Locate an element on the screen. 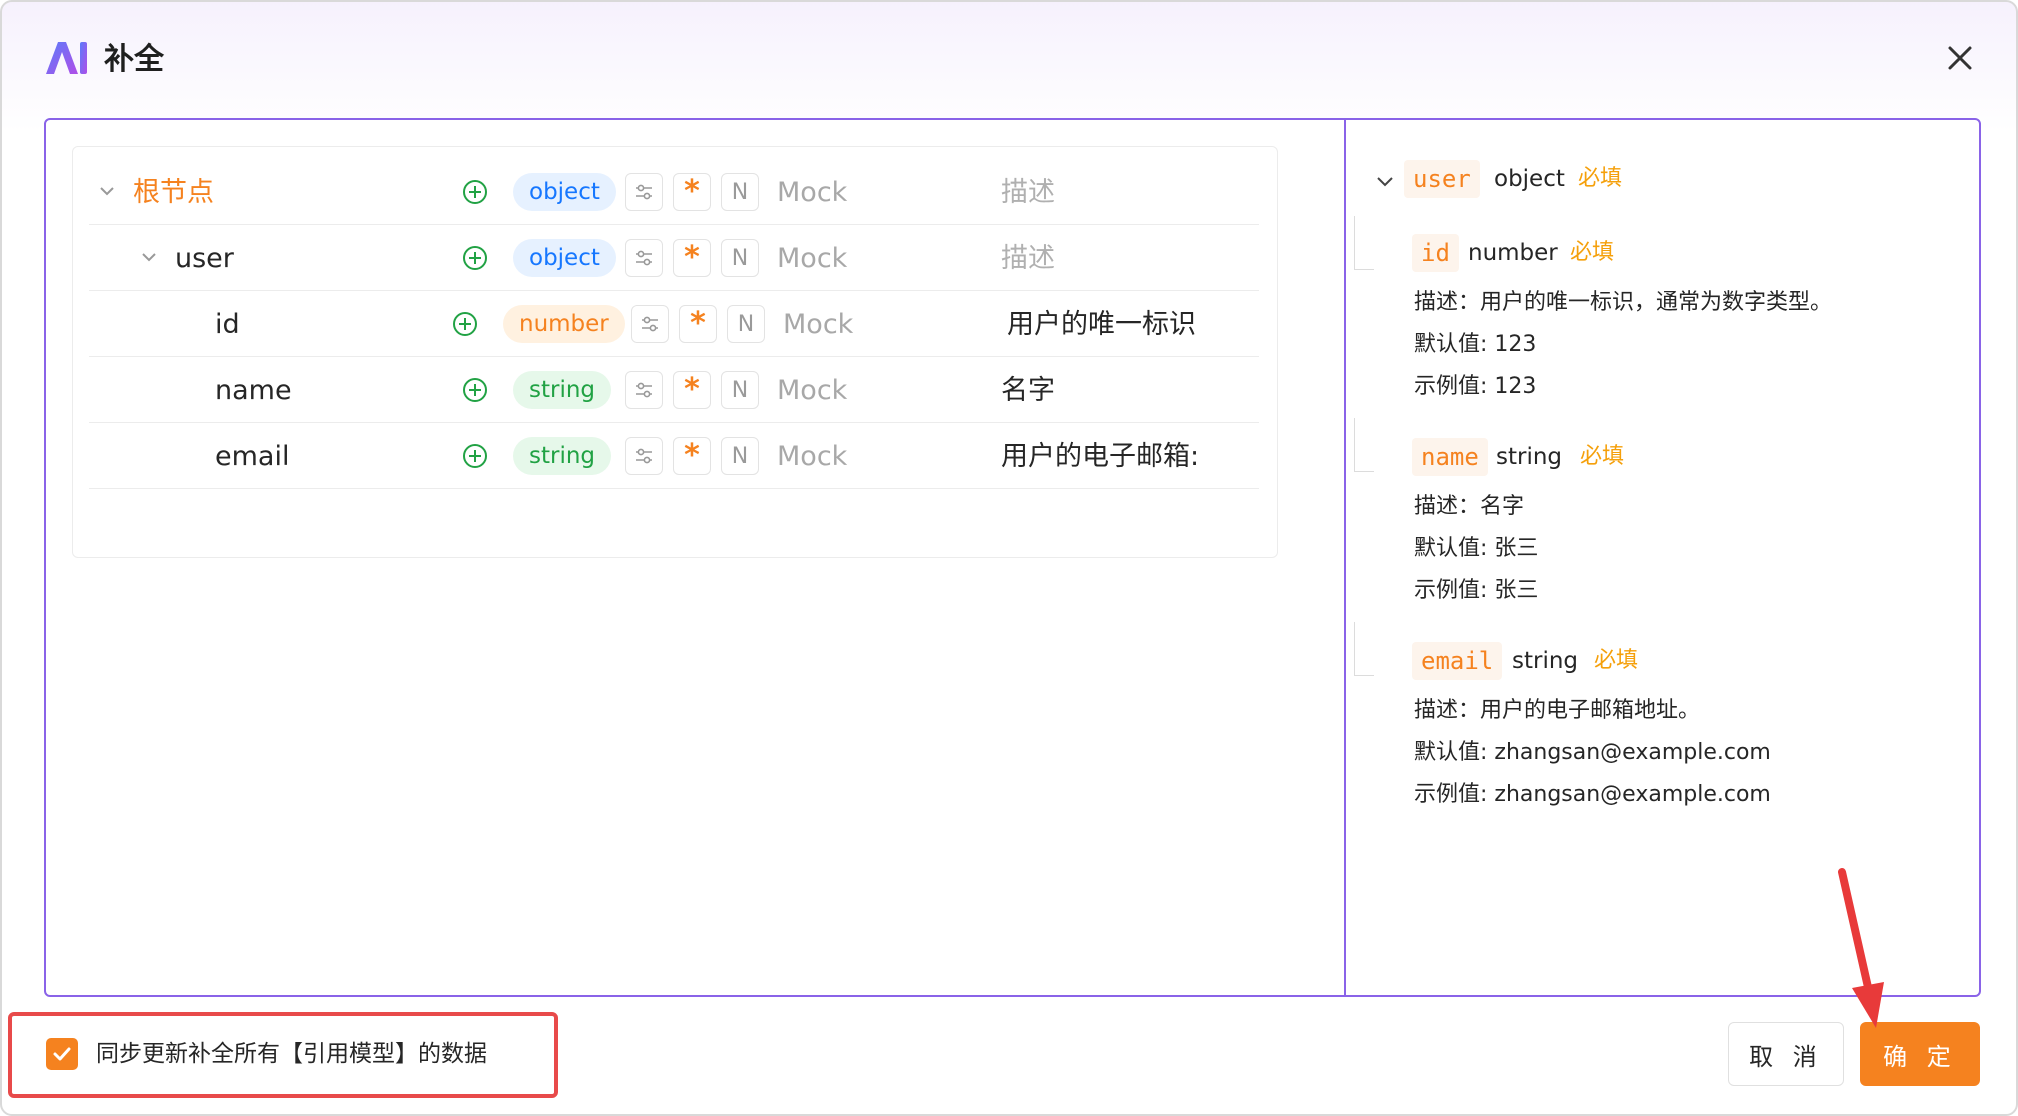 The image size is (2018, 1116). schema-row-user: user object * N Mock 描述 is located at coordinates (674, 258).